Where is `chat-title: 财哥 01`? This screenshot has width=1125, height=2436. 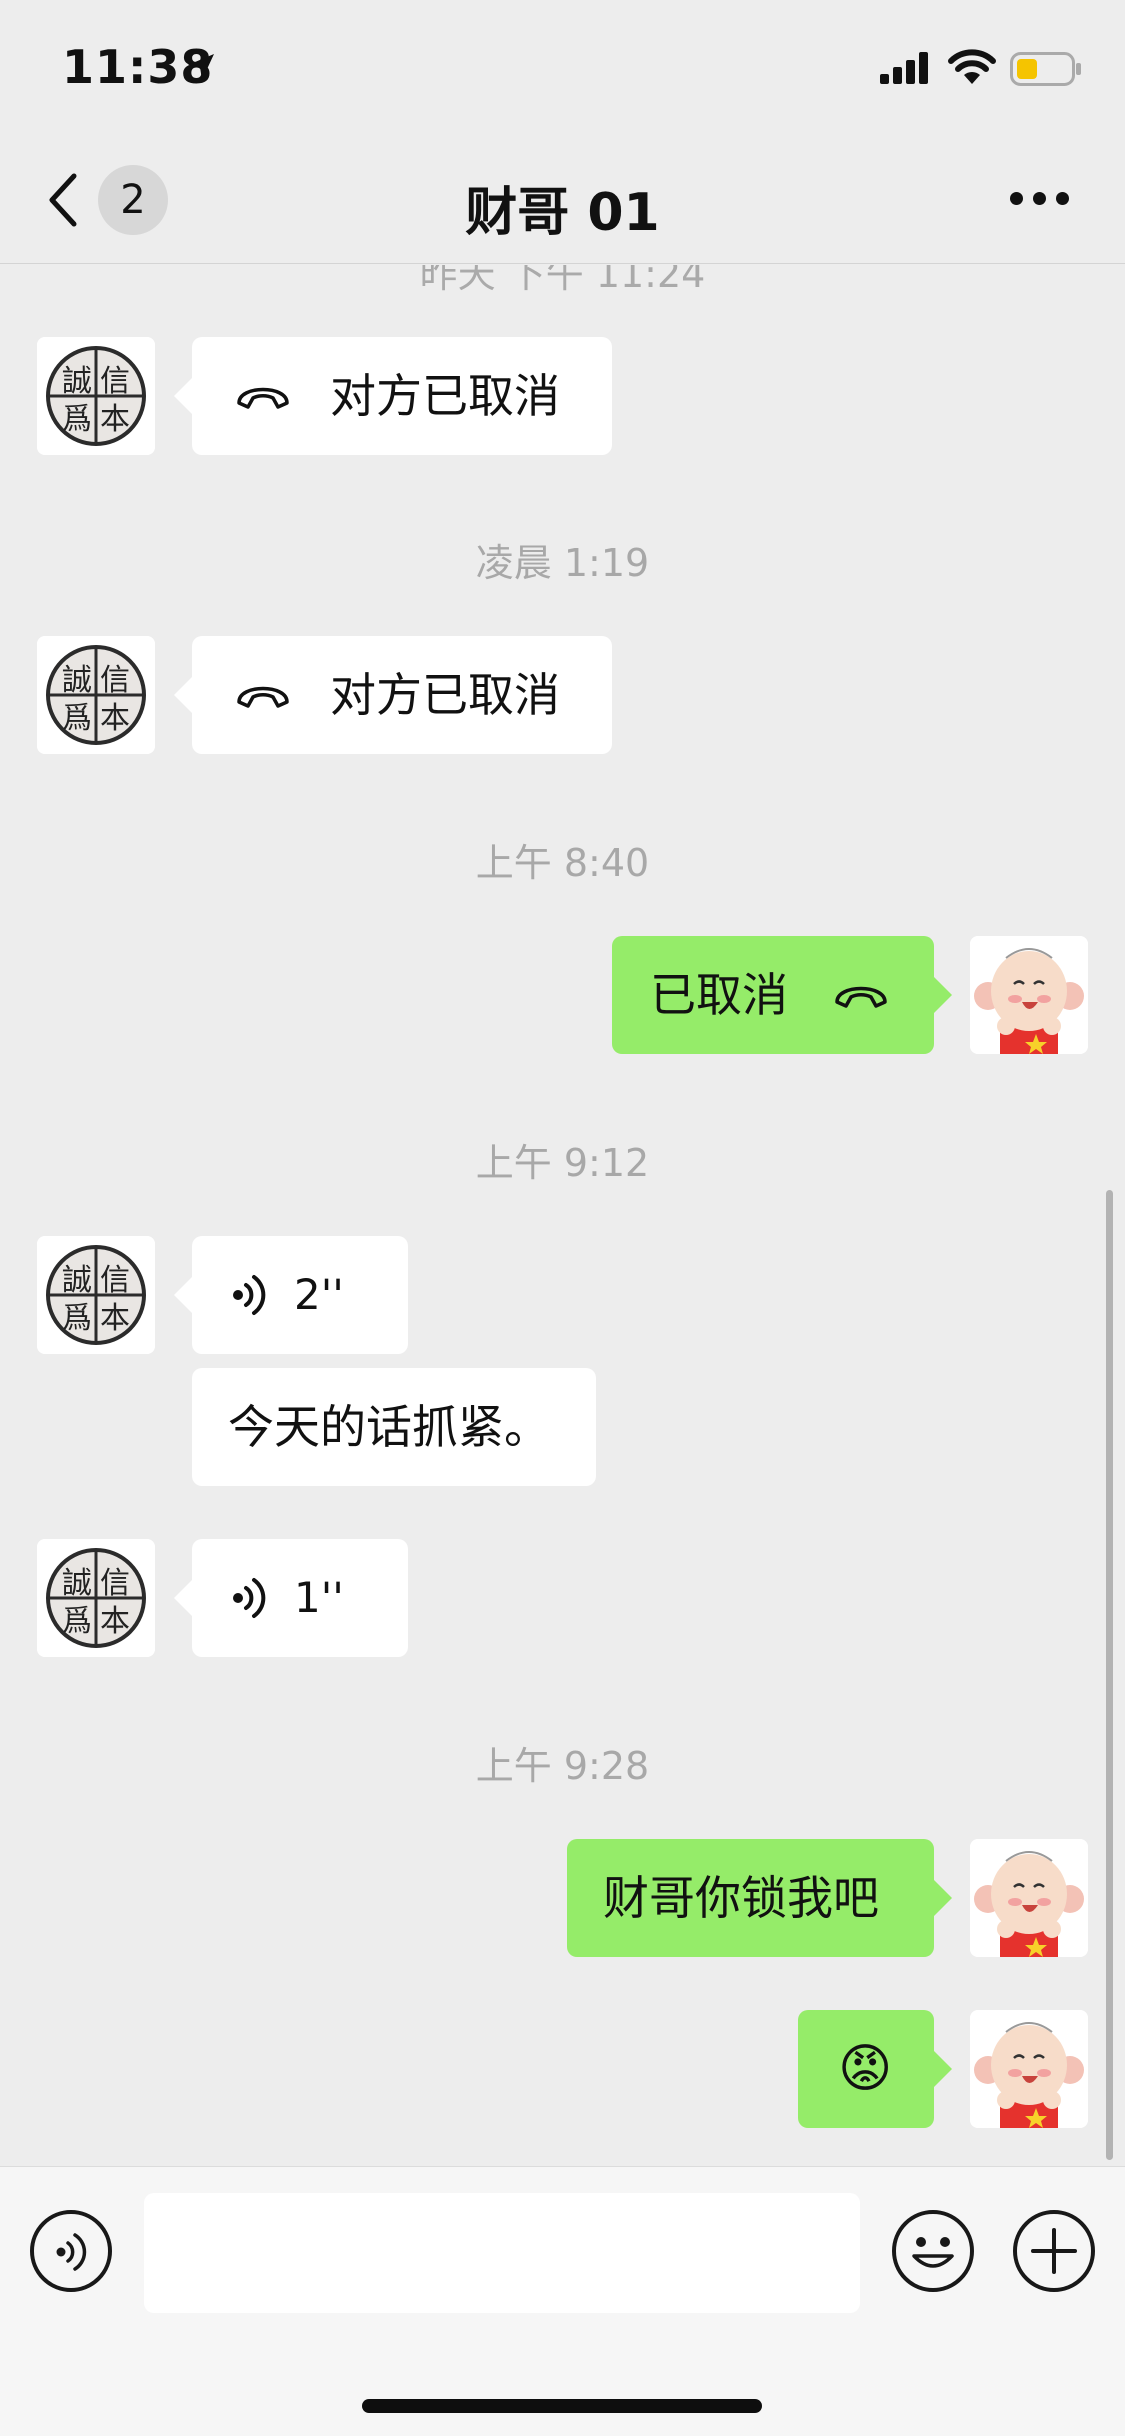
chat-title: 财哥 01 is located at coordinates (562, 213).